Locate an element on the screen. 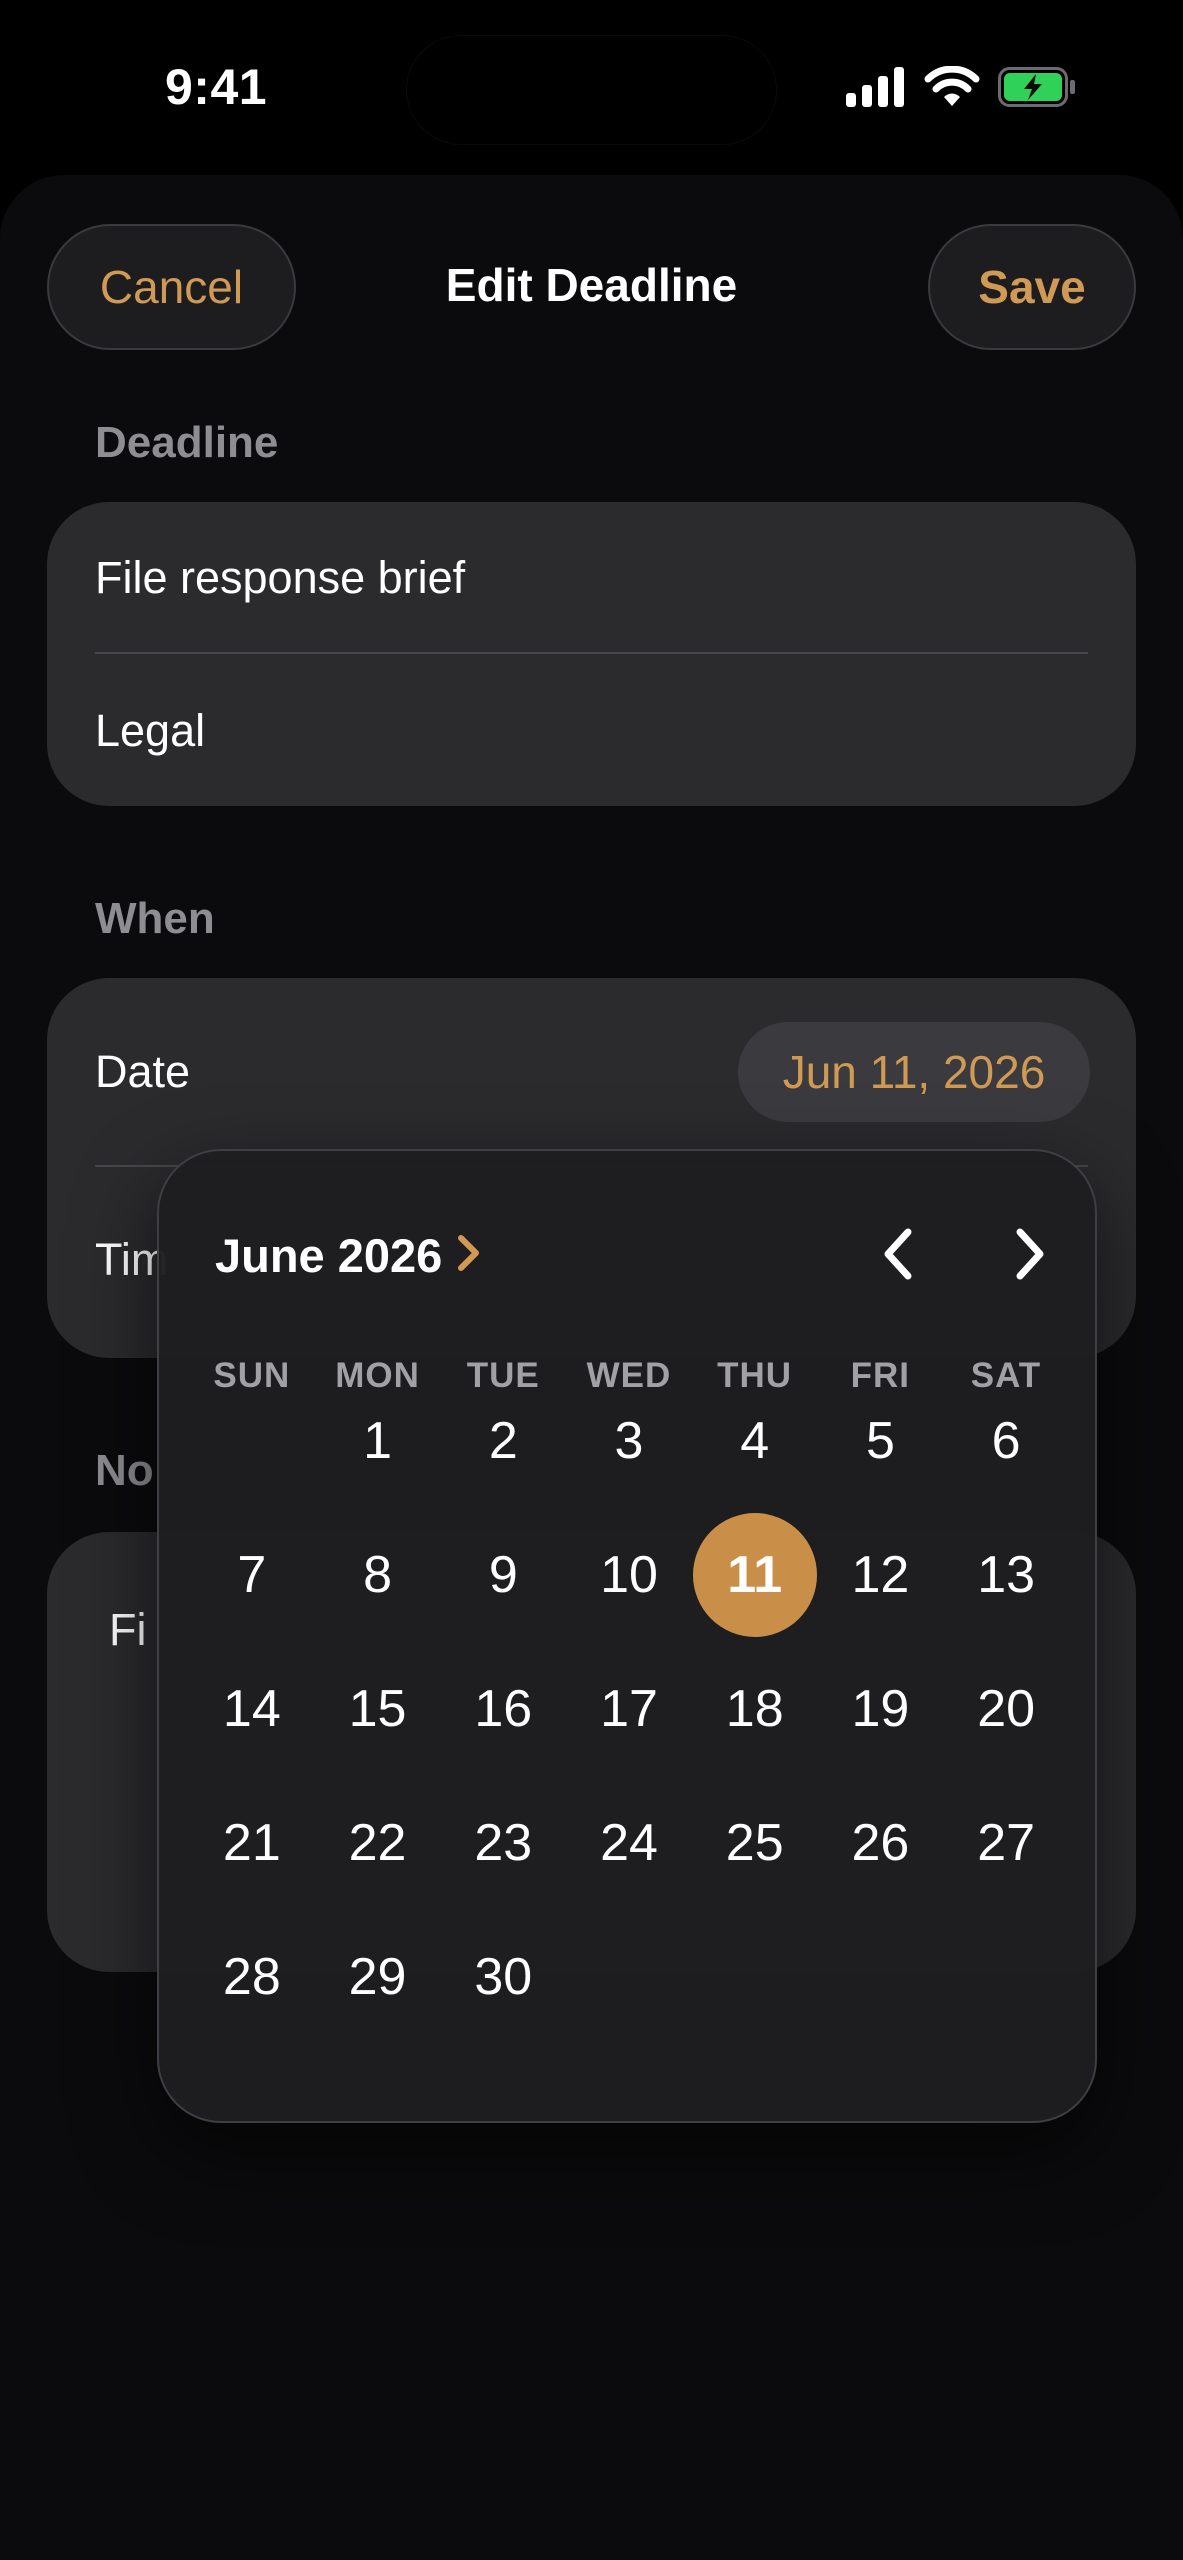 This screenshot has width=1183, height=2560. previous-month-button is located at coordinates (898, 1256).